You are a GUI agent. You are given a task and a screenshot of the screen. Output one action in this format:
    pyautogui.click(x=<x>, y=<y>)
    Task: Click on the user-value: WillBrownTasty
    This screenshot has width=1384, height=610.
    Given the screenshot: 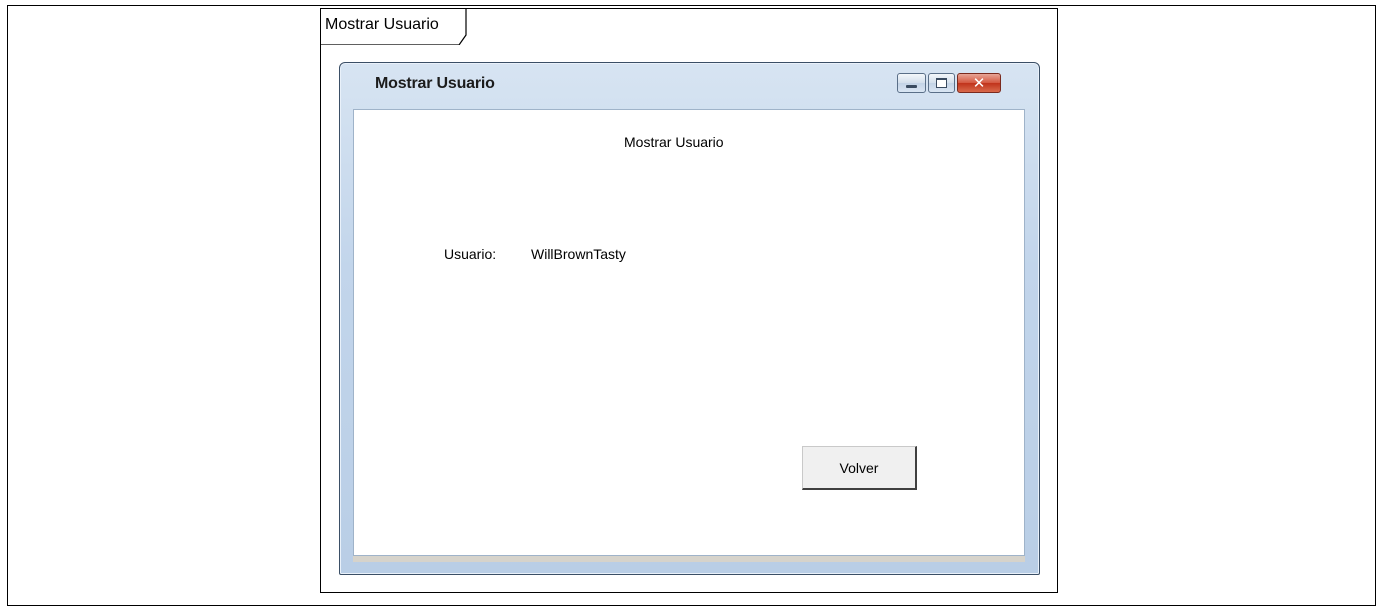 What is the action you would take?
    pyautogui.click(x=578, y=254)
    